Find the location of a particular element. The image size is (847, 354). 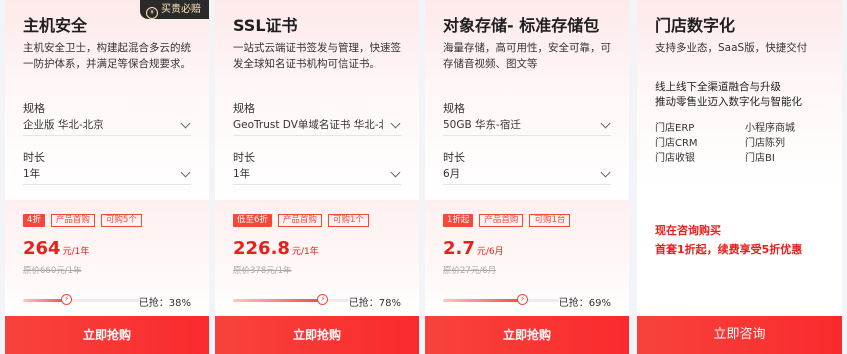

consult-headline: 现在咨询购买 is located at coordinates (688, 230).